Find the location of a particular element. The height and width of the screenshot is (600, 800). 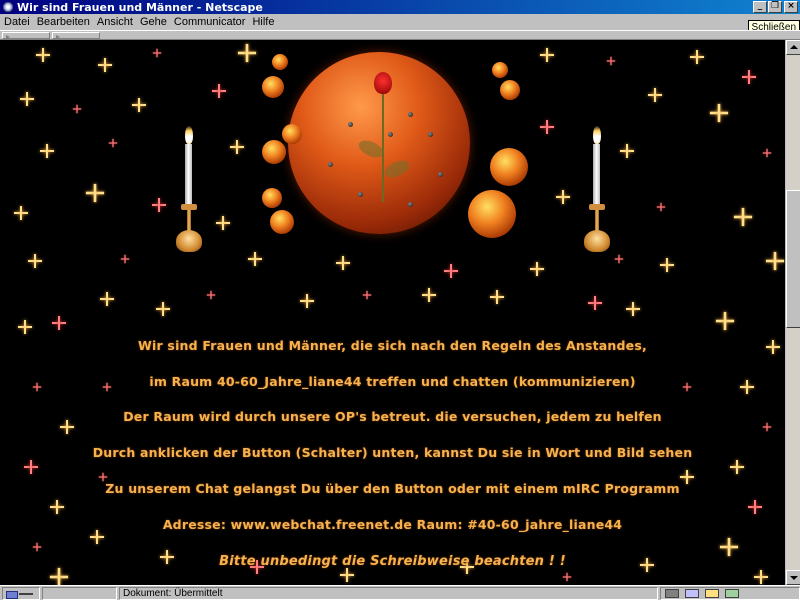

window-title: Wir sind Frauen und Männer - Netscape is located at coordinates (140, 7).